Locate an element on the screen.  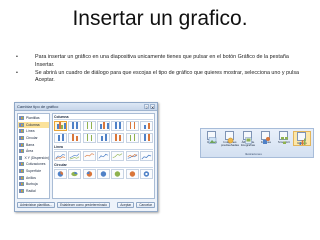
category-item-templates: Plantillas is located at coordinates (33, 118).